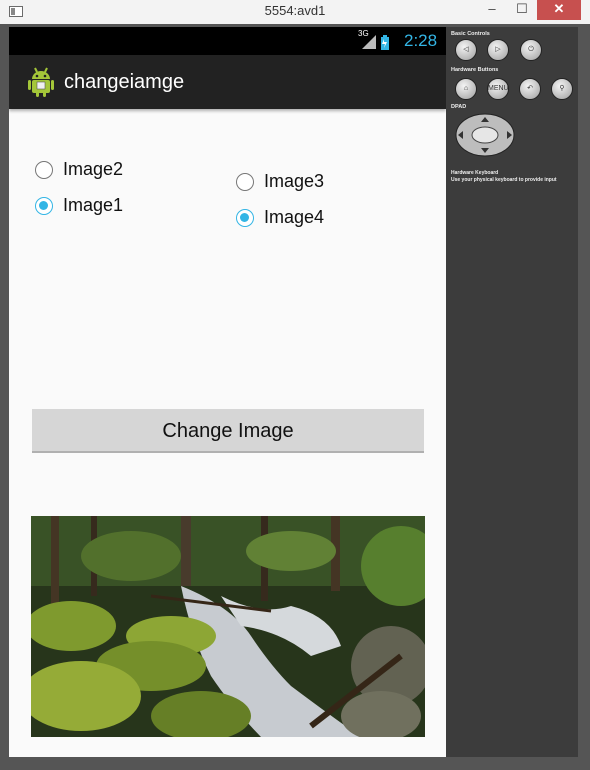  Describe the element at coordinates (227, 41) in the screenshot. I see `status-bar: 3G 2:28` at that location.